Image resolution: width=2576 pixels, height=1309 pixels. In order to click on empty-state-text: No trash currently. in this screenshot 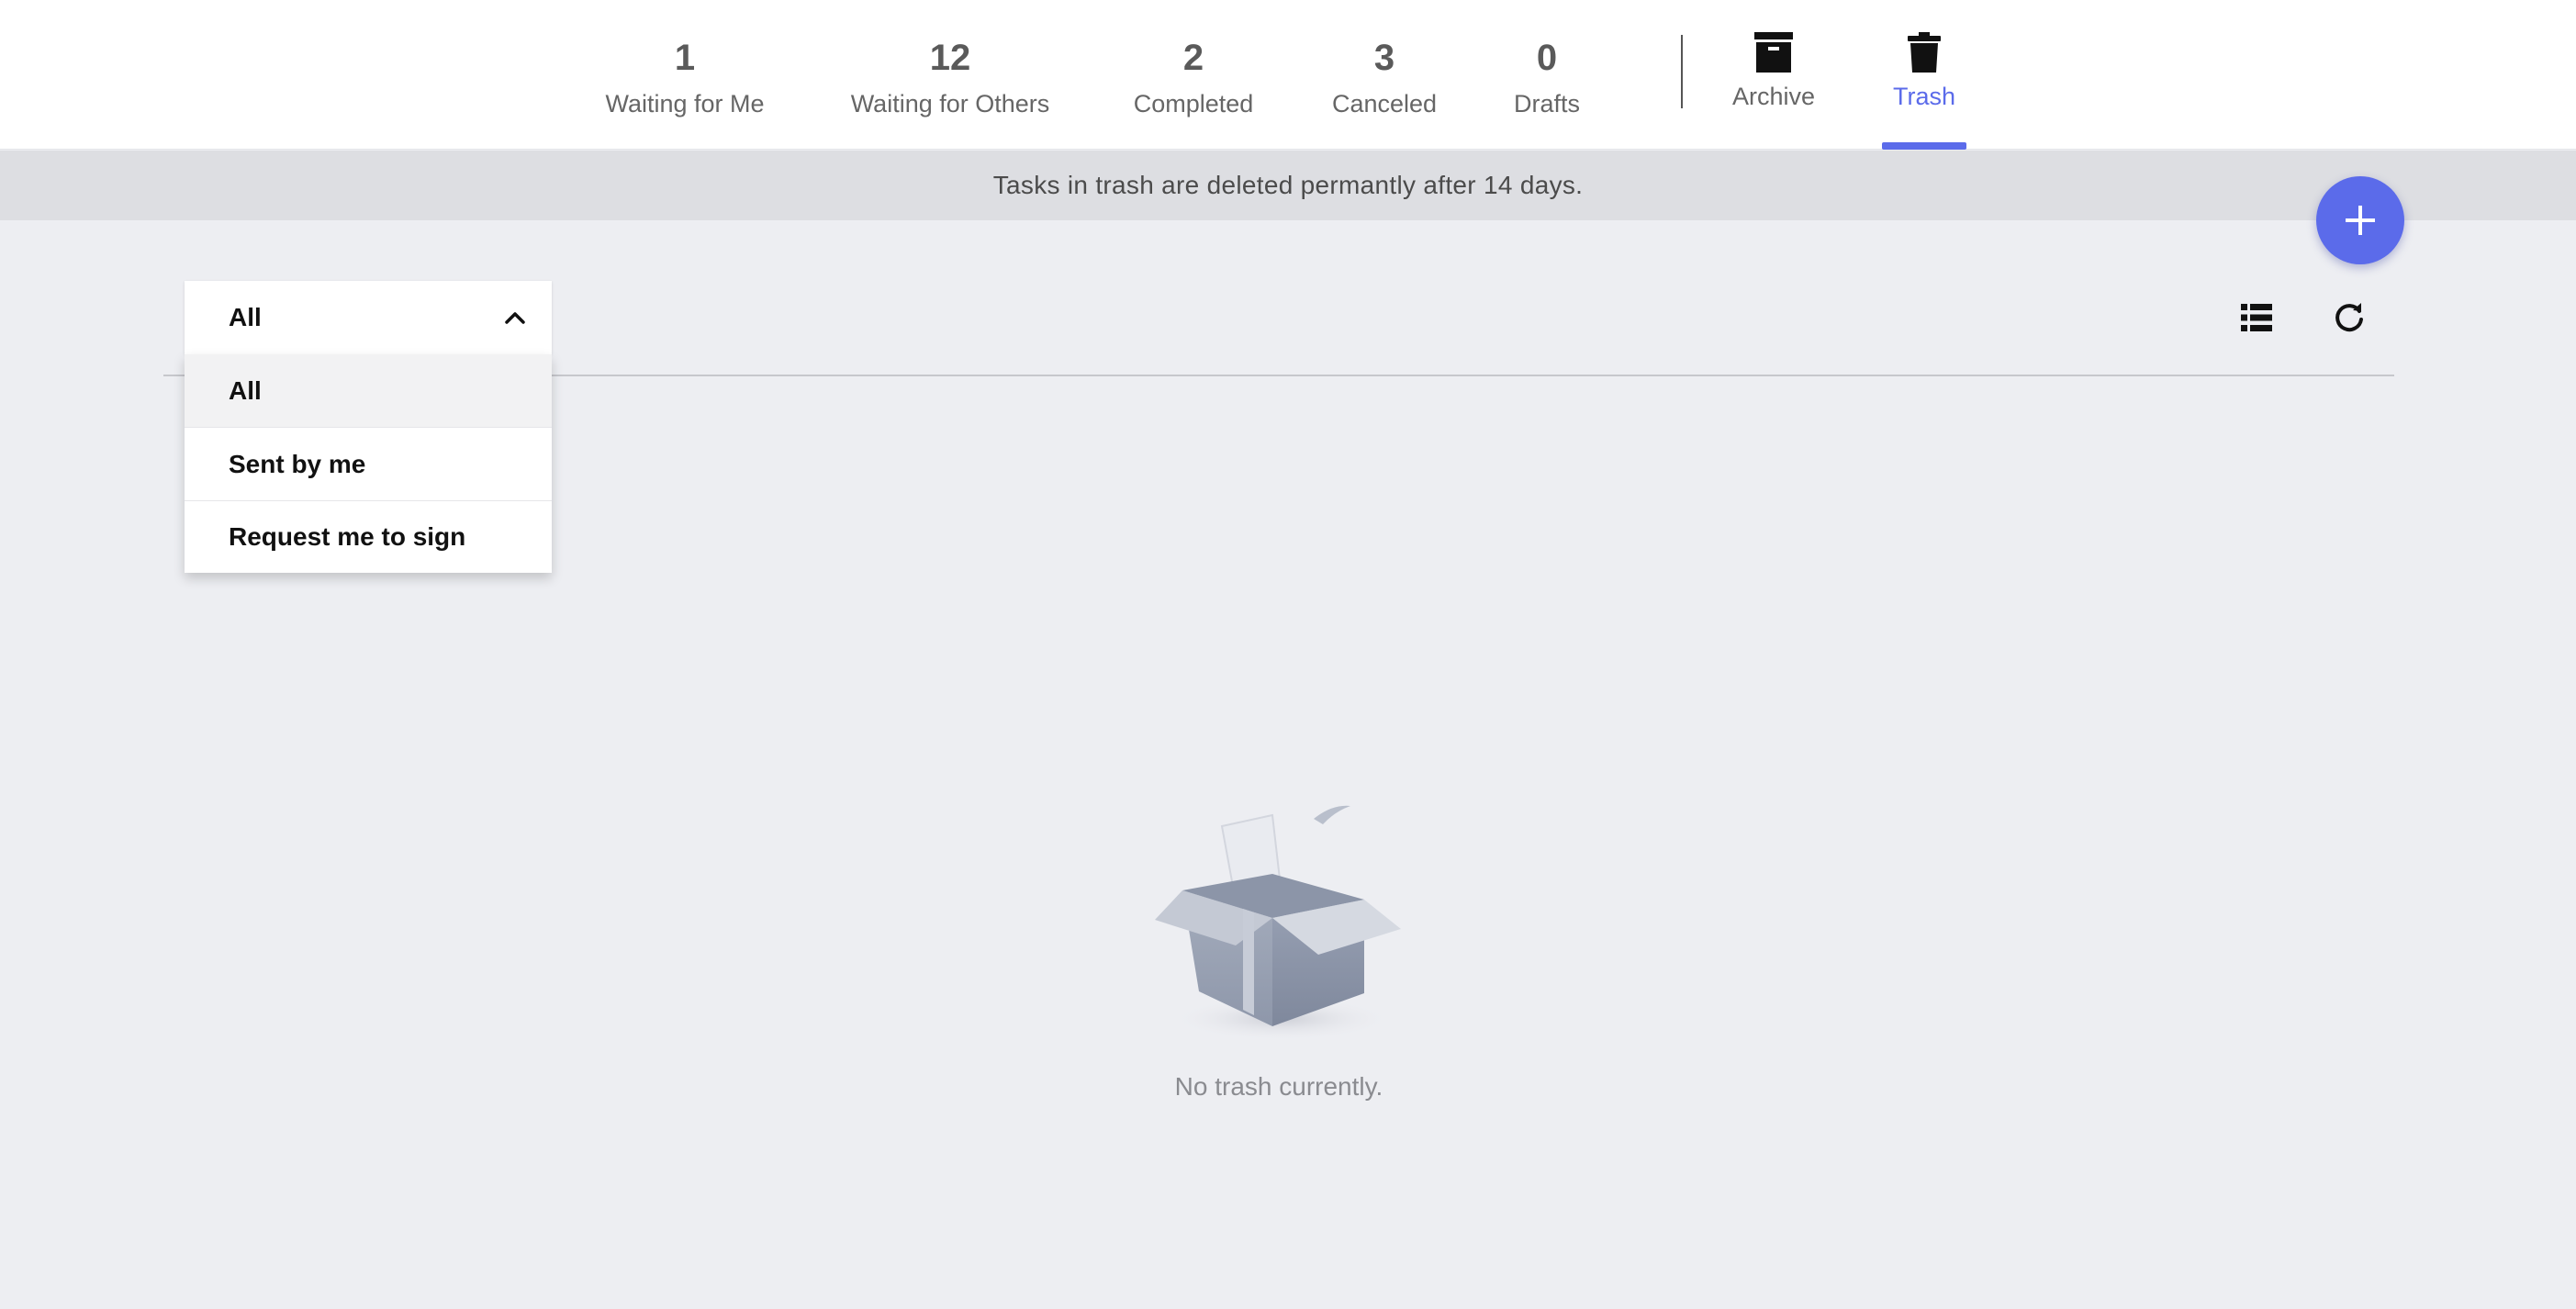, I will do `click(1278, 1086)`.